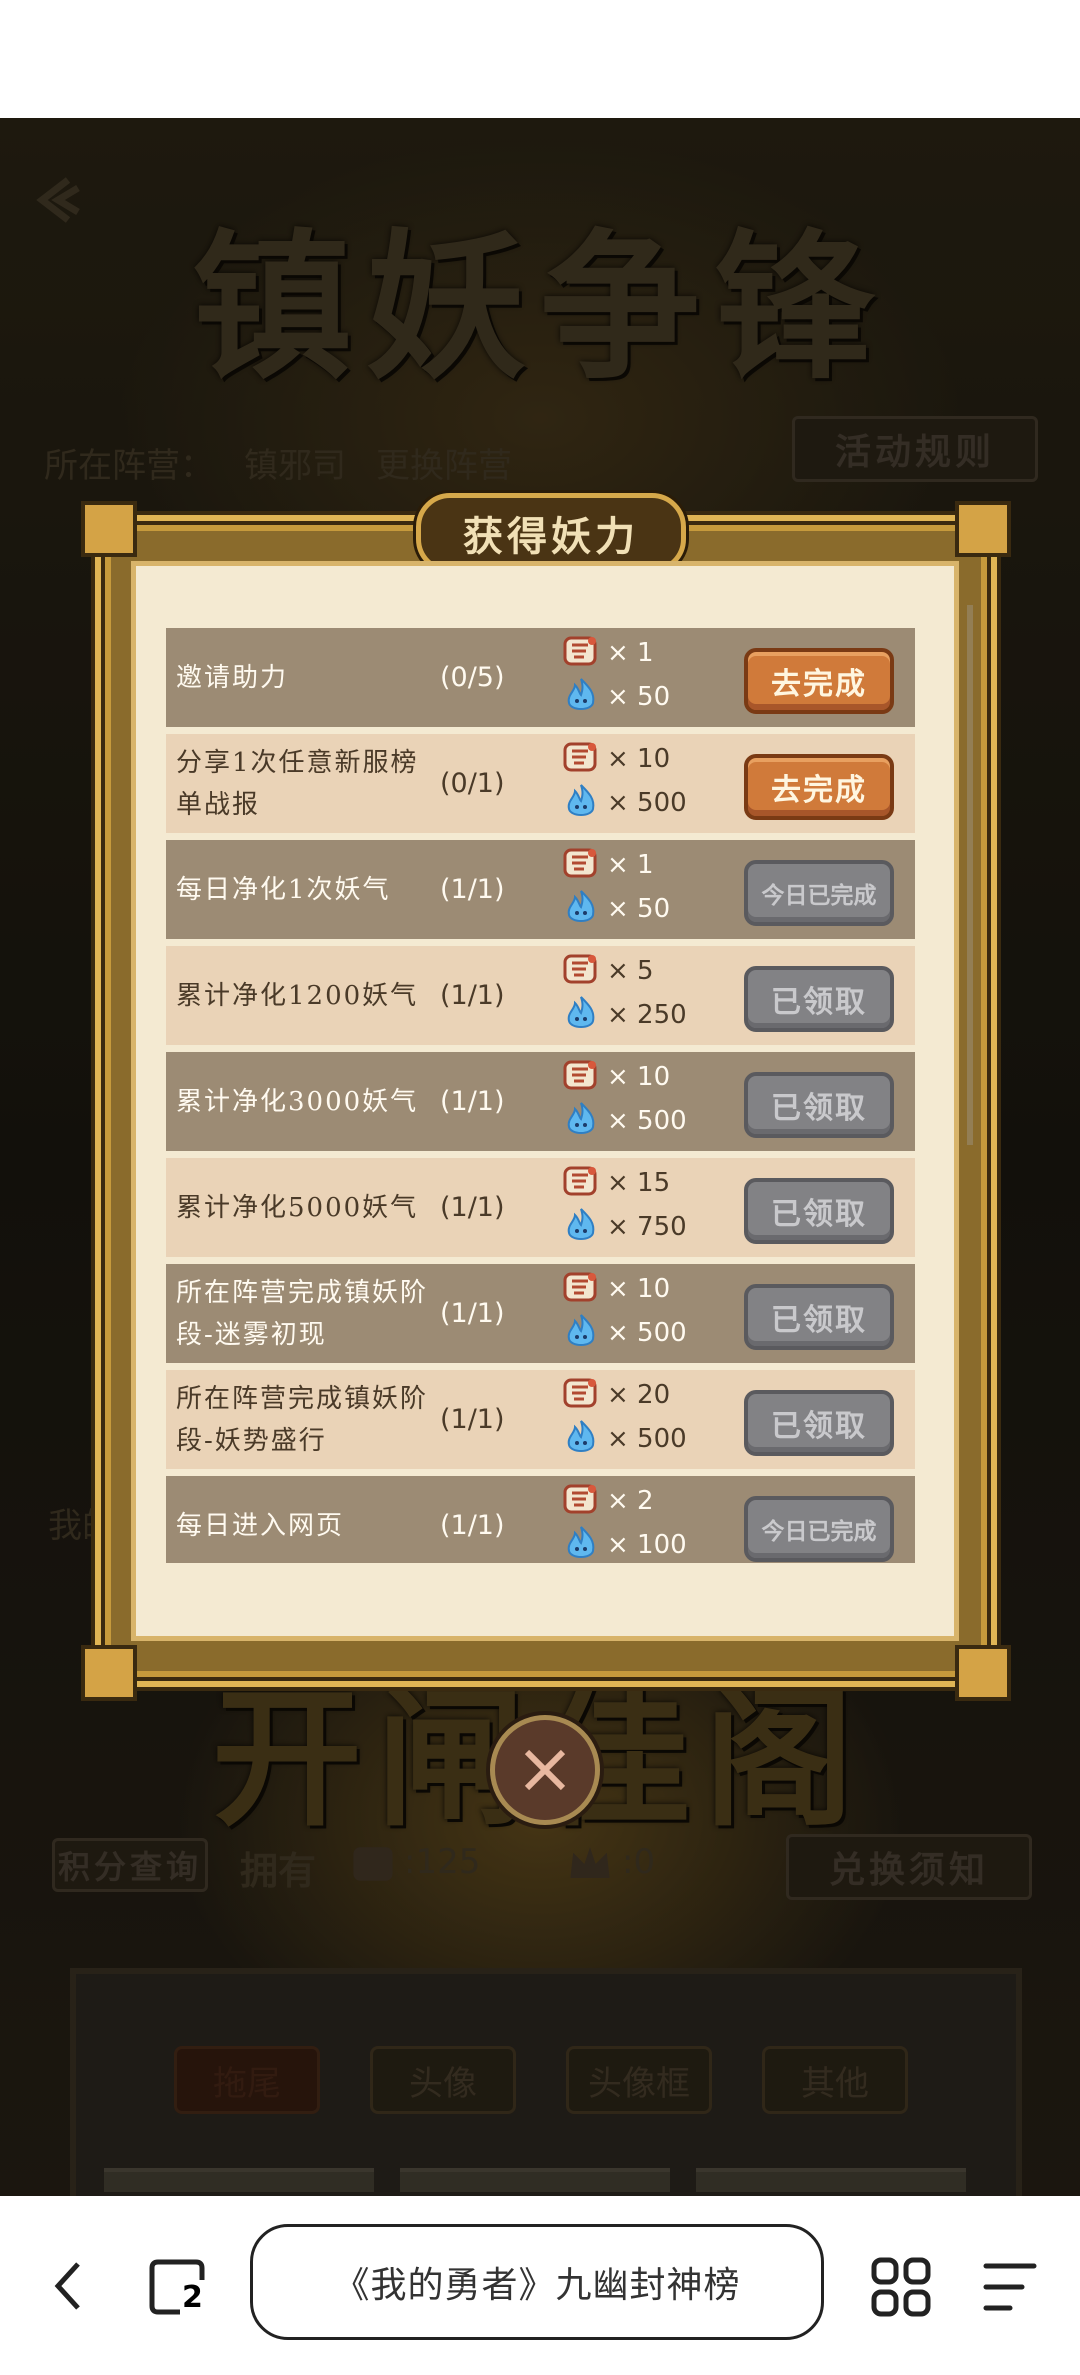 The image size is (1080, 2375). What do you see at coordinates (297, 783) in the screenshot?
I see `task-name: 分享1次任意新服榜单战报` at bounding box center [297, 783].